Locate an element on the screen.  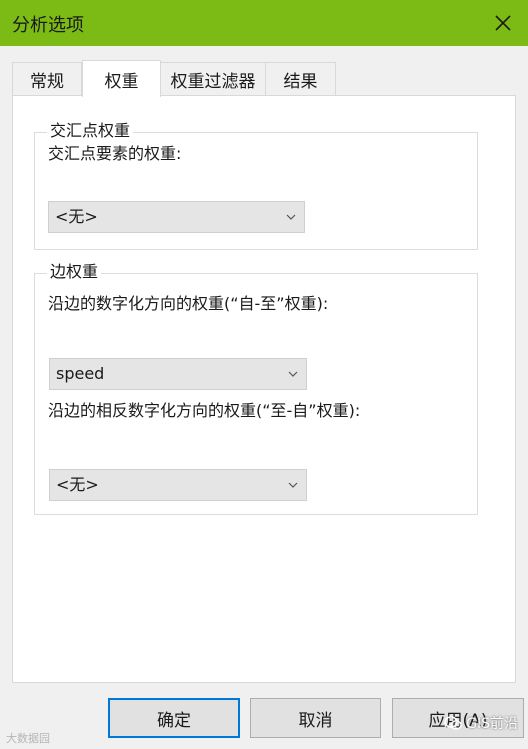
watermark-right-text: GIS前沿 is located at coordinates (492, 724).